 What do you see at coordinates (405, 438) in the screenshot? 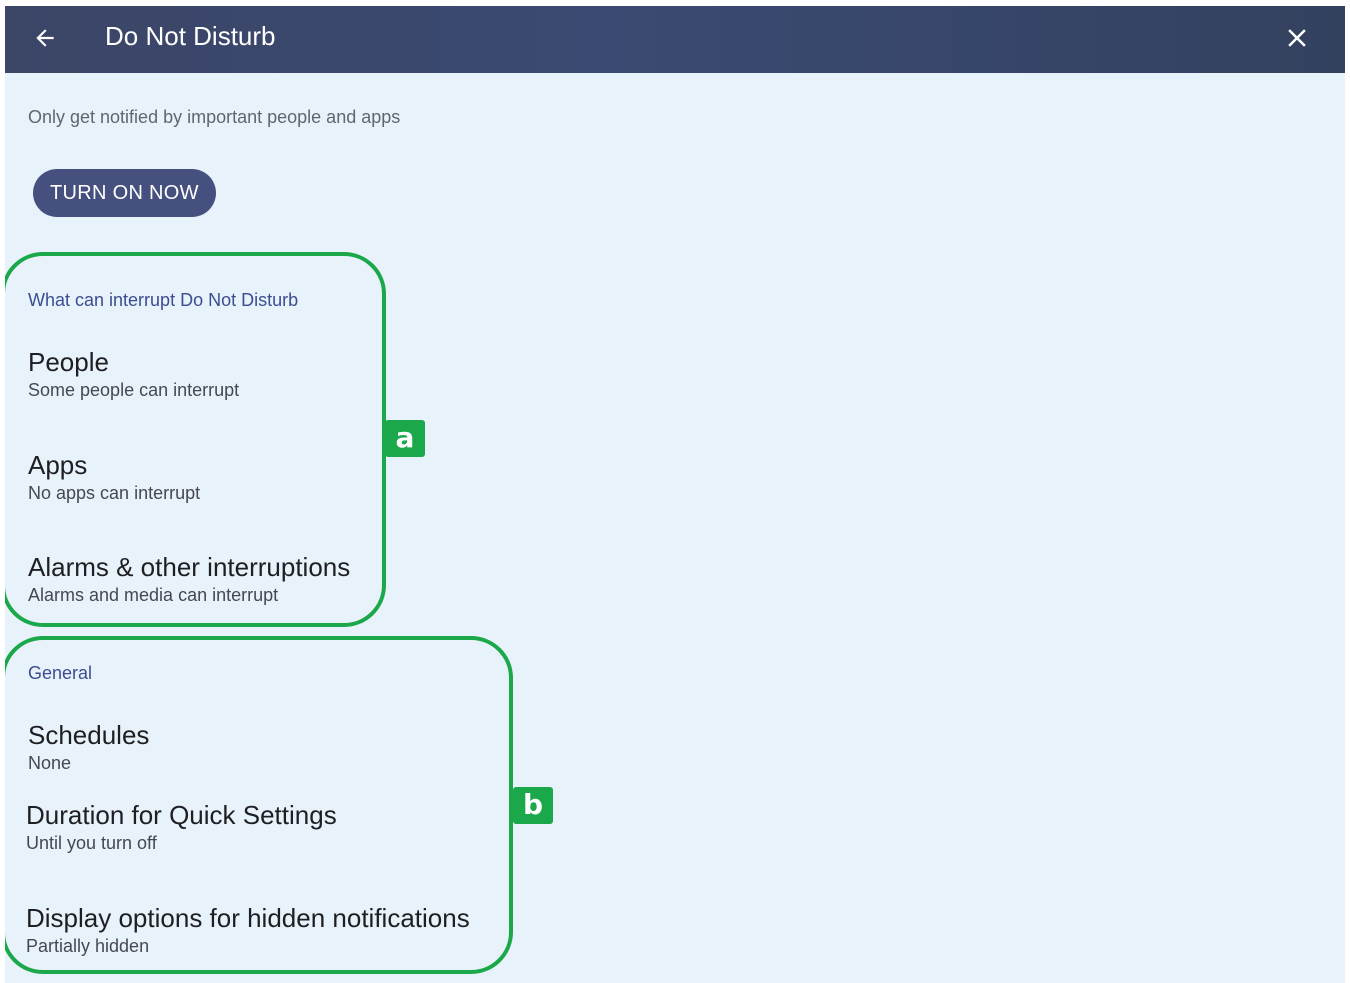
I see `callout-label-a: a` at bounding box center [405, 438].